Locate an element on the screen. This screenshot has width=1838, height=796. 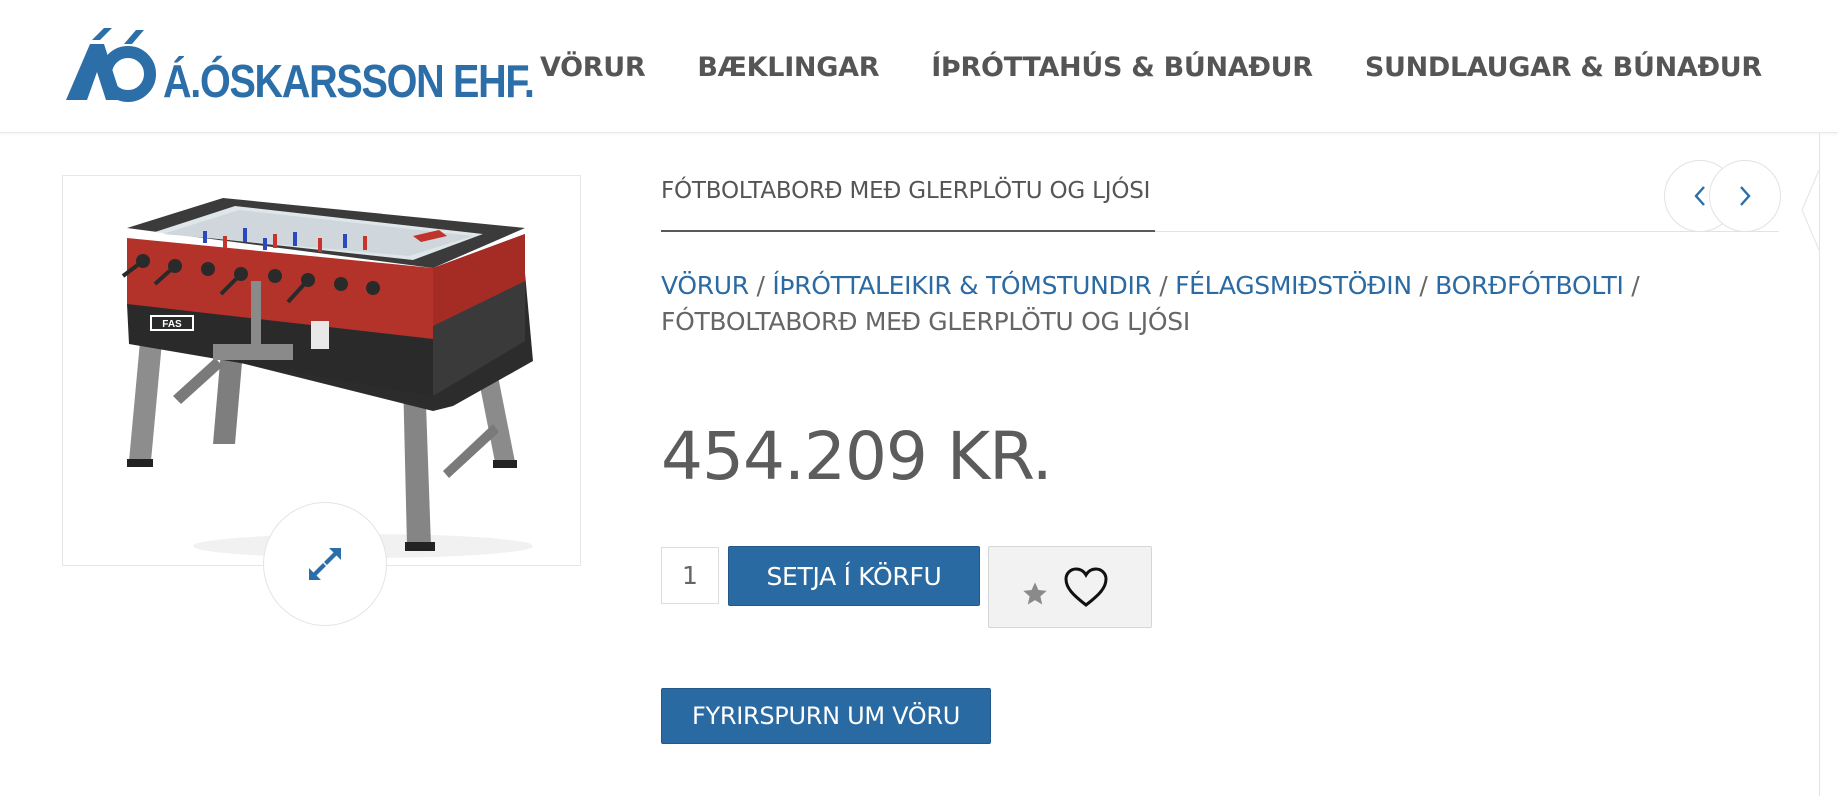
nav-item-baeklingar: BÆKLINGAR is located at coordinates (788, 67).